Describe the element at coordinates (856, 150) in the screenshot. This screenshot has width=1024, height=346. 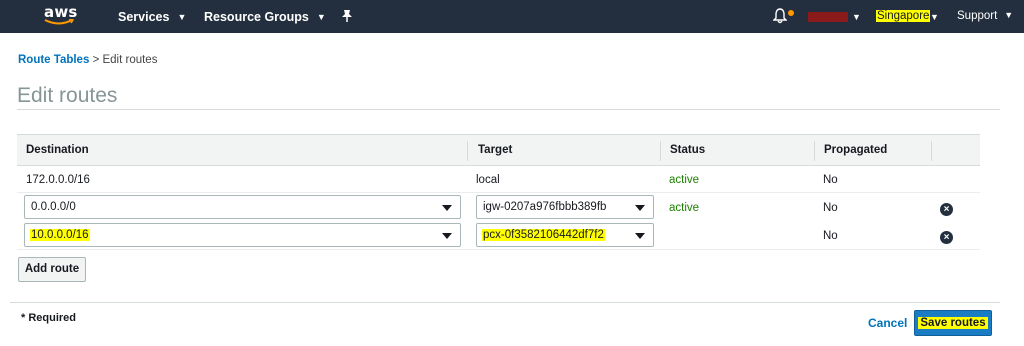
I see `column-header-propagated: Propagated` at that location.